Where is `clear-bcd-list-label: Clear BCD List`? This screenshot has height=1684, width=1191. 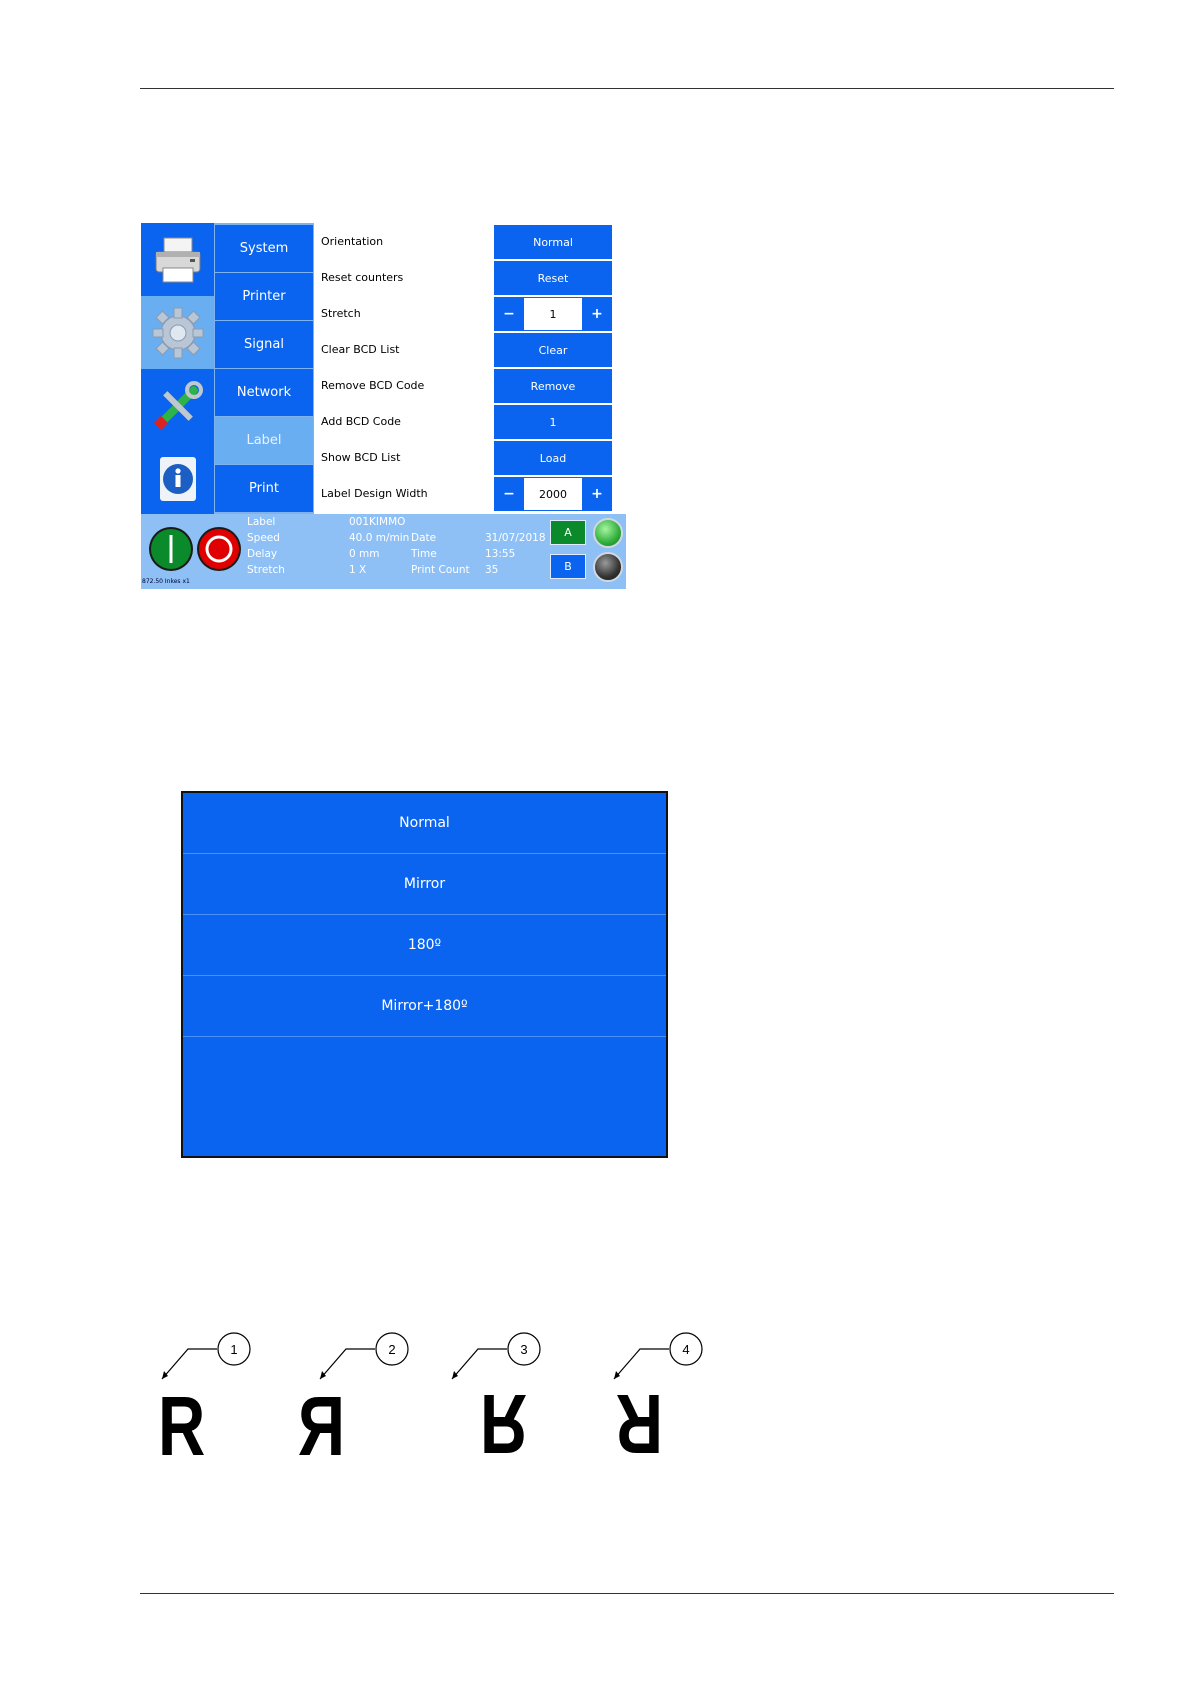
clear-bcd-list-label: Clear BCD List is located at coordinates (360, 349).